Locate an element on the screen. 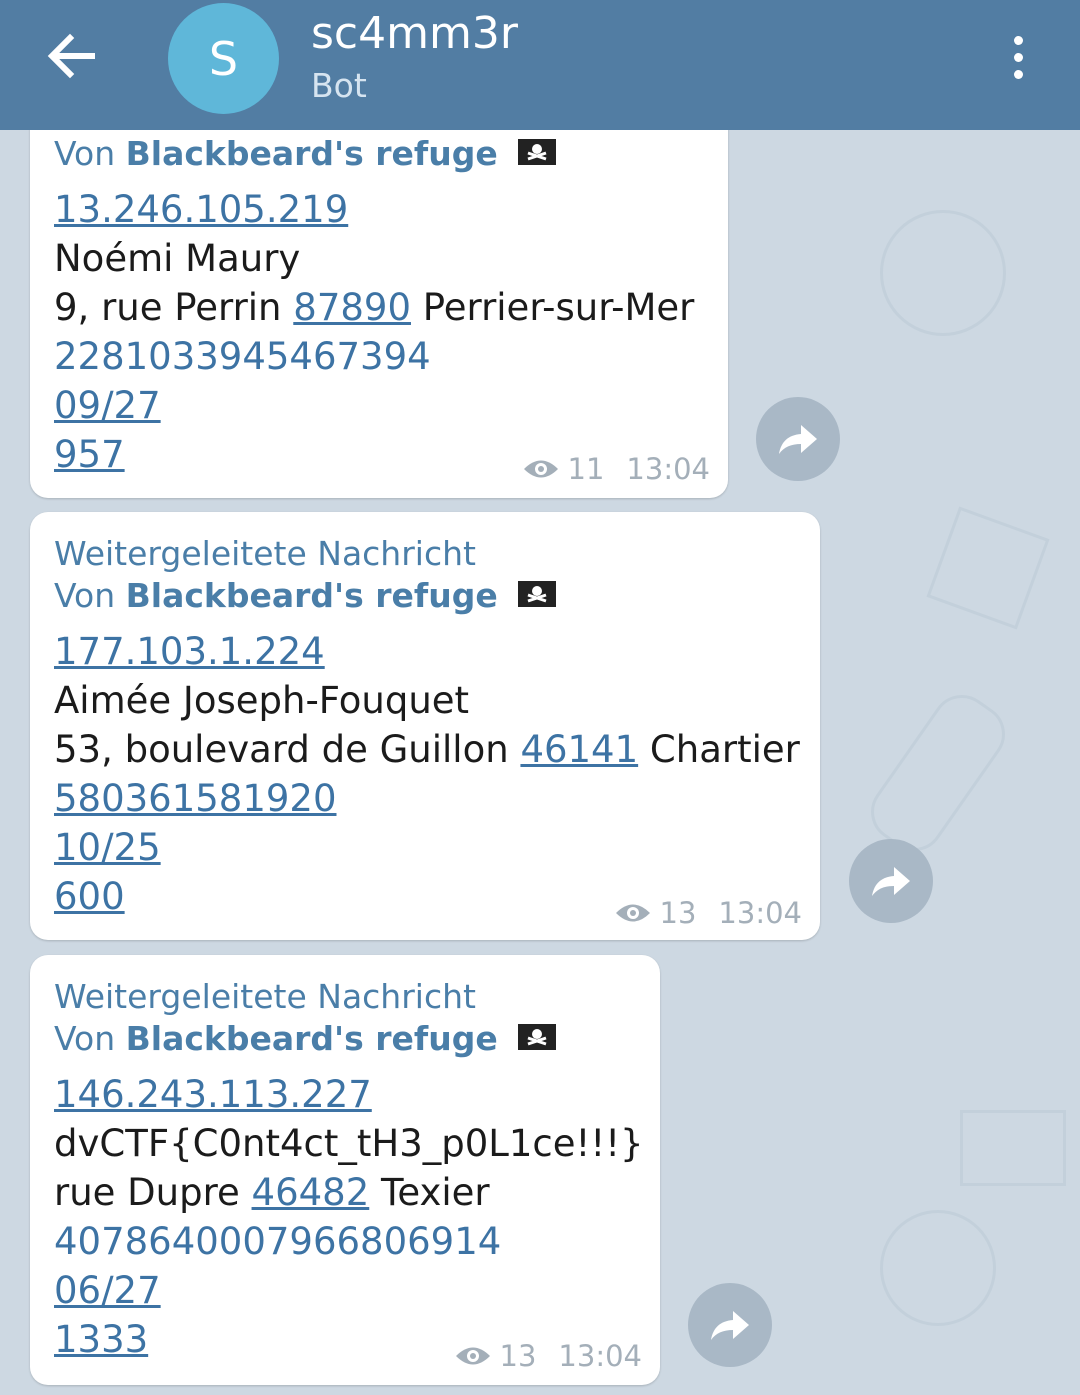 The width and height of the screenshot is (1080, 1395). address-line: 9, rue Perrin 87890 Perrier-sur-Mer is located at coordinates (374, 307).